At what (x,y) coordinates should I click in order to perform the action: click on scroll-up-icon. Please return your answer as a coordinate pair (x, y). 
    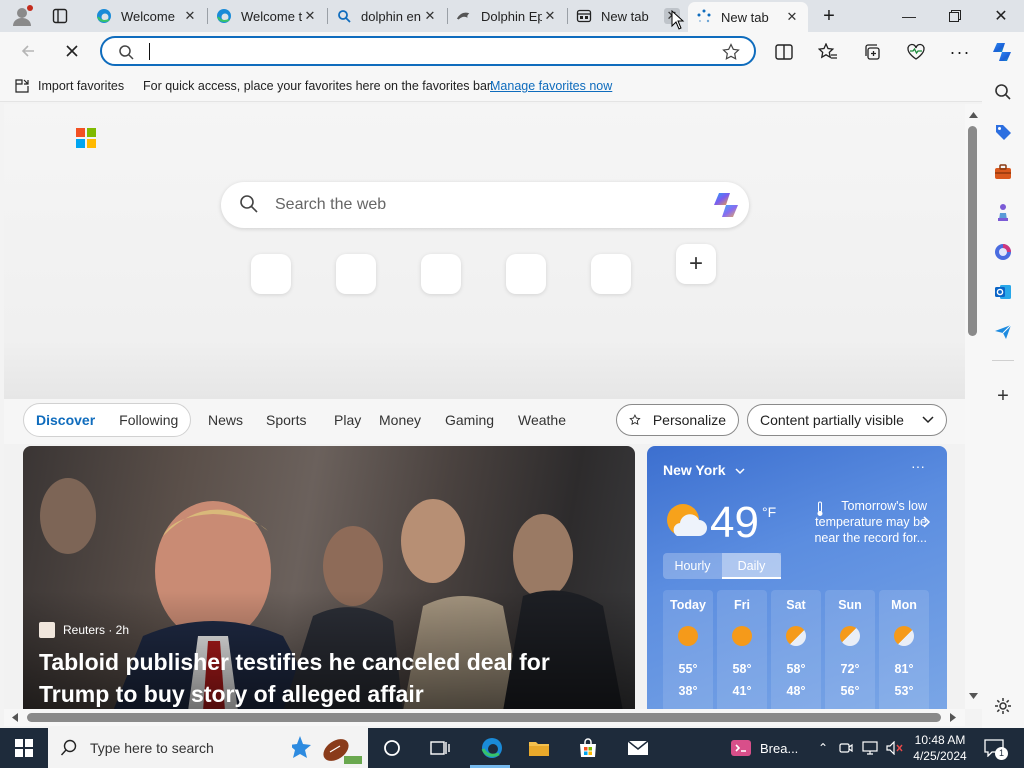
    Looking at the image, I should click on (973, 115).